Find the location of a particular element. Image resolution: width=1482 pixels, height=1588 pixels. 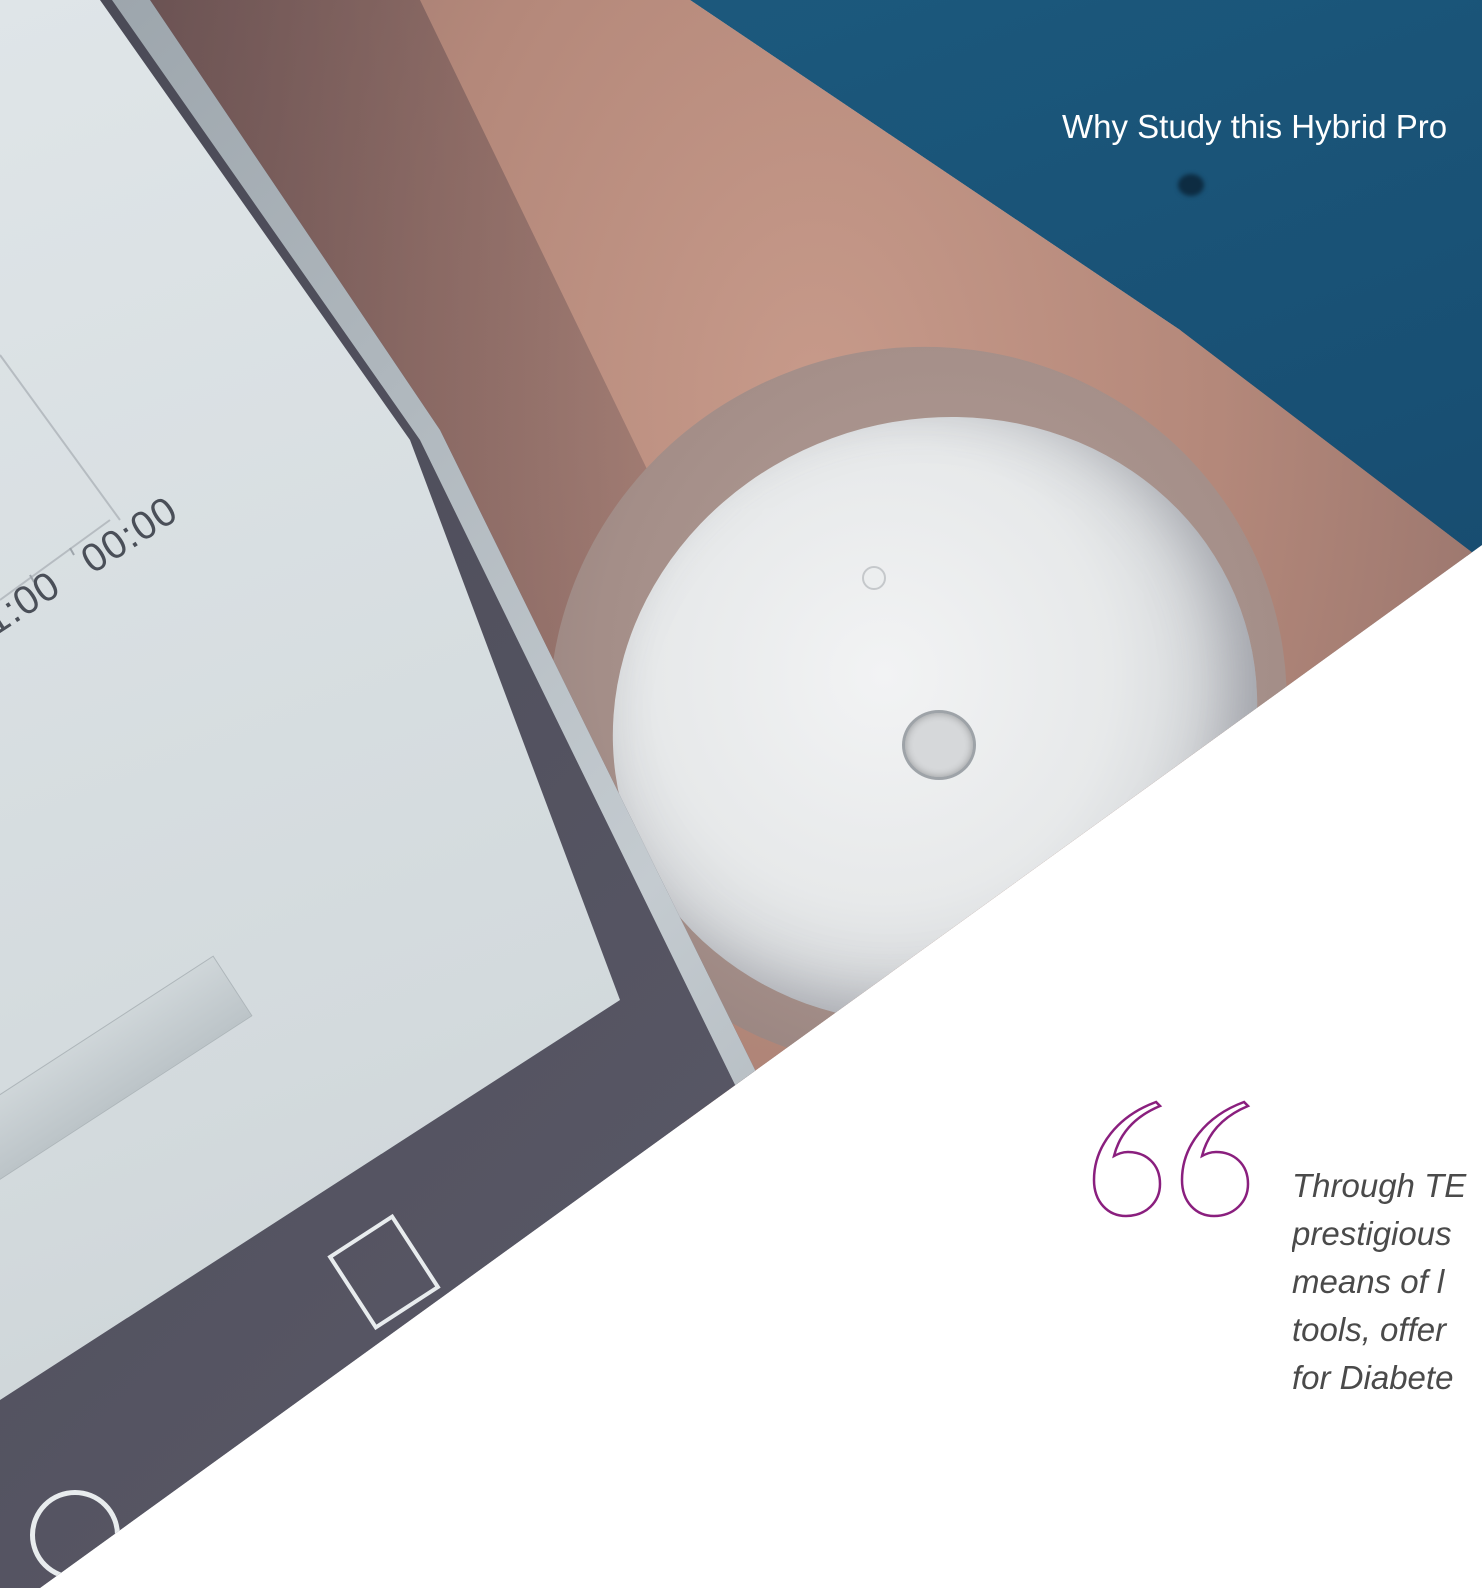

chart-axis-line is located at coordinates (60, 437).